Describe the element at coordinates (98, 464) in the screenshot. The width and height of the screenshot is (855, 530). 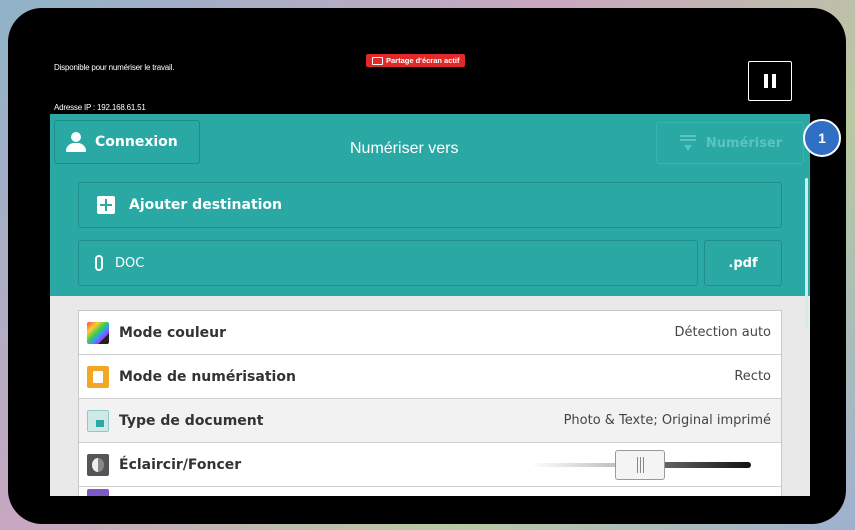
I see `lighten-darken-icon` at that location.